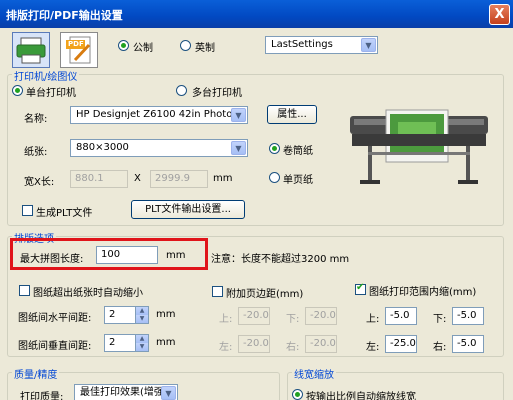 The image size is (513, 400). I want to click on inset-bottom-input: -5.0, so click(468, 316).